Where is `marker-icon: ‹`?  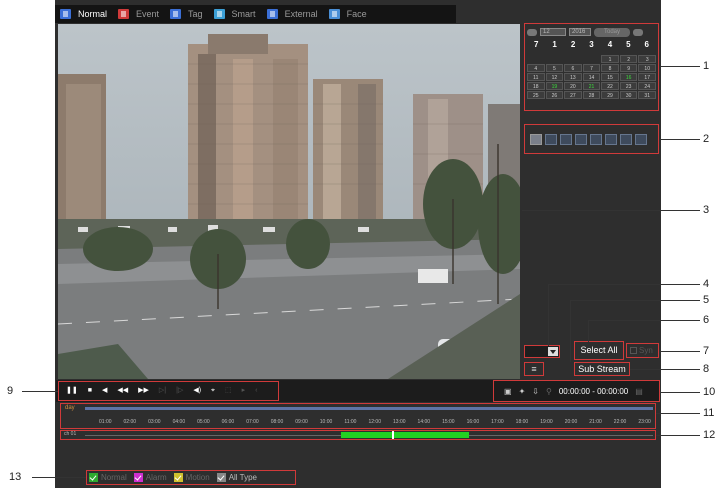 marker-icon: ‹ is located at coordinates (256, 391).